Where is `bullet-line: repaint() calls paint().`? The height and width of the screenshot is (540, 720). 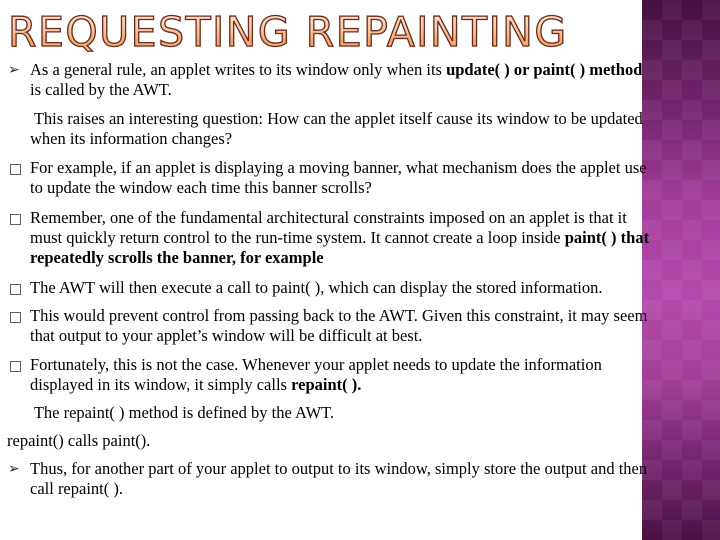 bullet-line: repaint() calls paint(). is located at coordinates (79, 440).